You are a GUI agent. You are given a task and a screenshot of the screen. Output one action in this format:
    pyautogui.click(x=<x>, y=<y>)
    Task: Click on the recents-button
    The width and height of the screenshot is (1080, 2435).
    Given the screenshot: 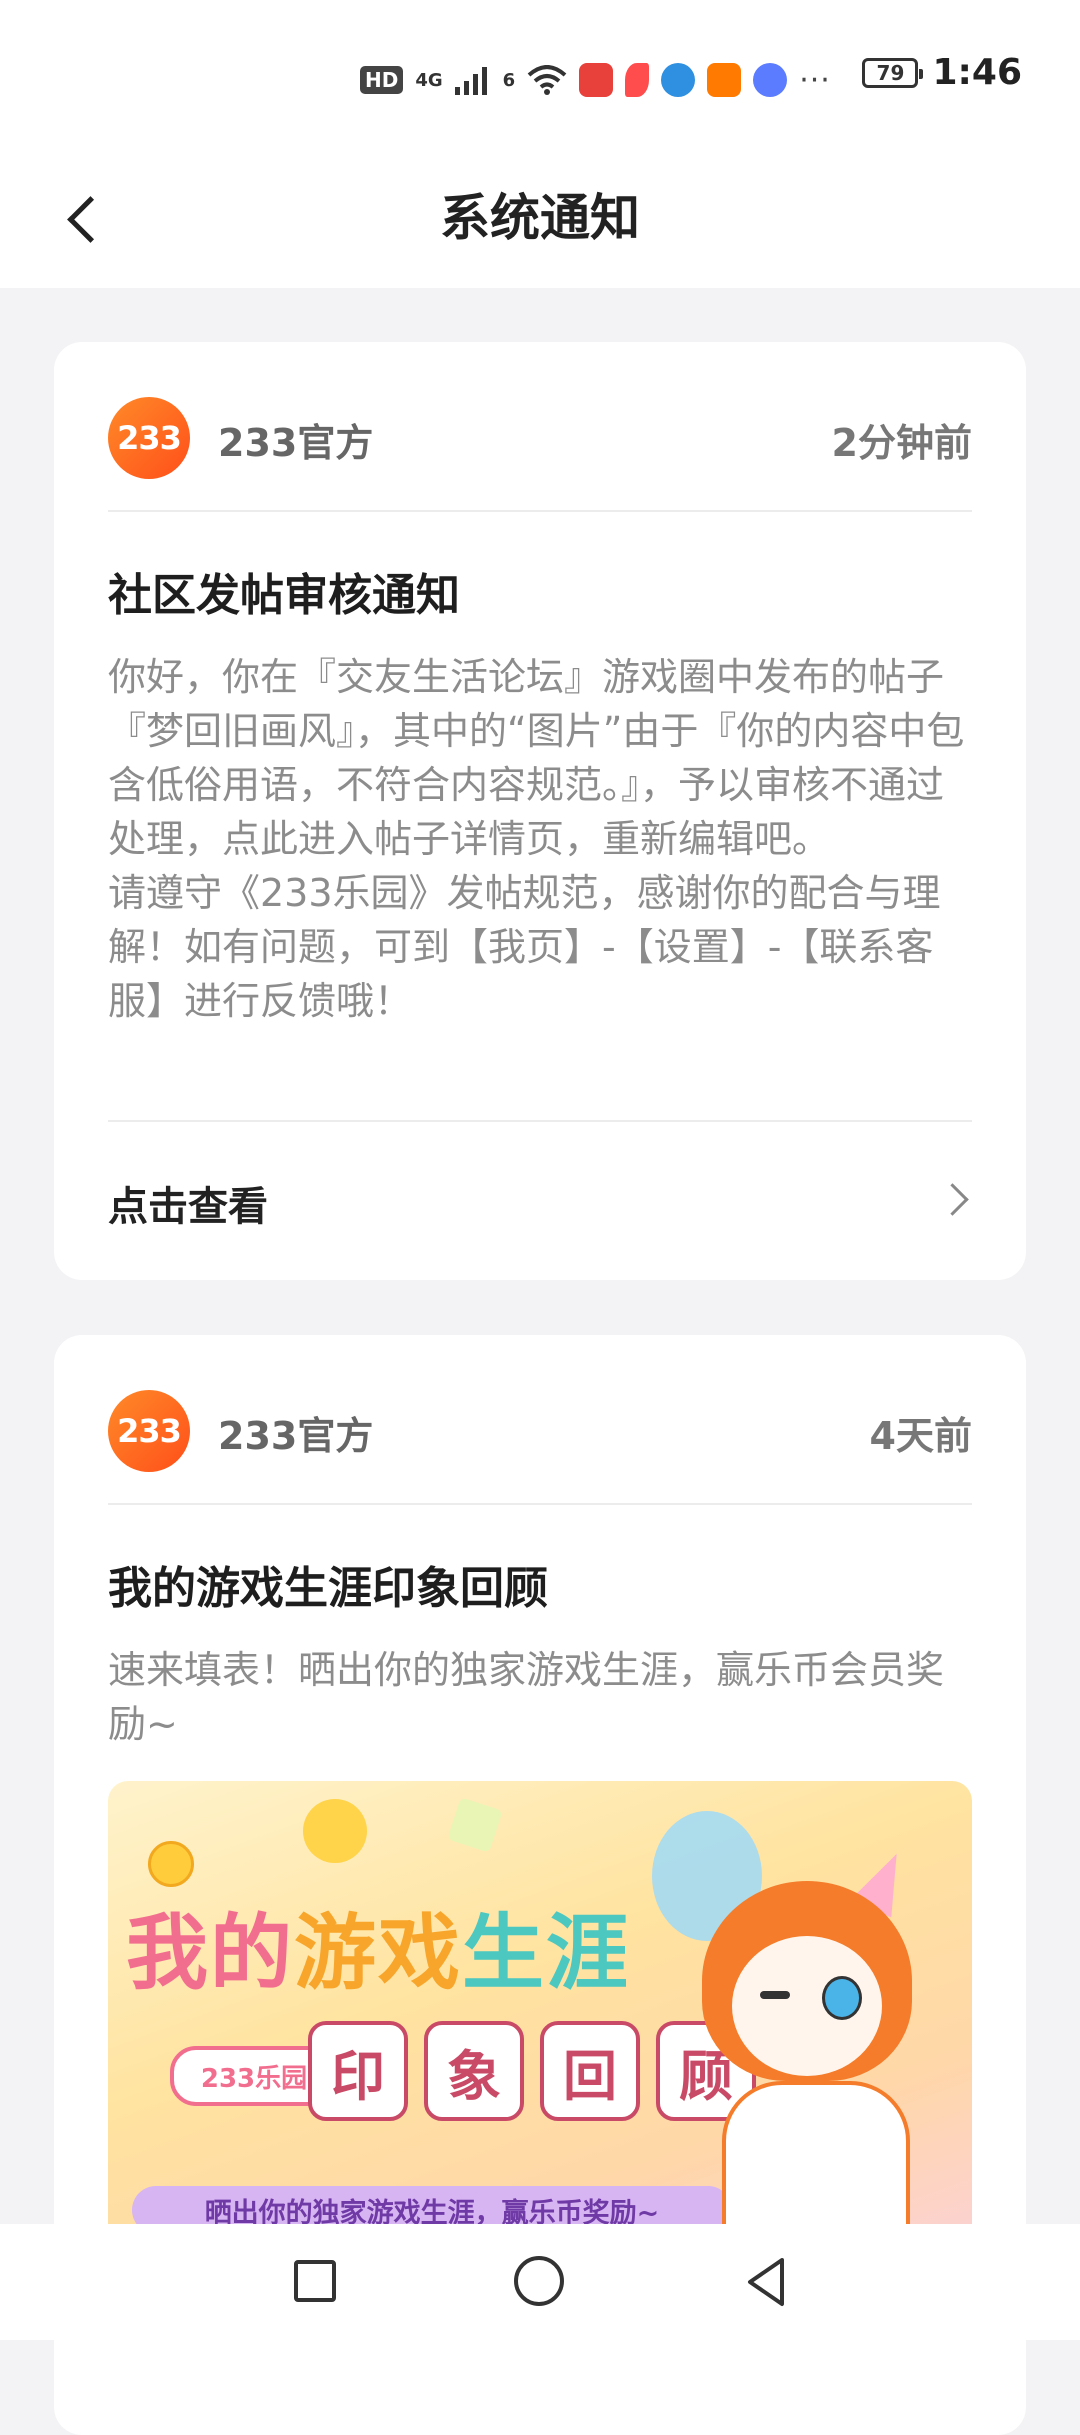 What is the action you would take?
    pyautogui.click(x=316, y=2282)
    